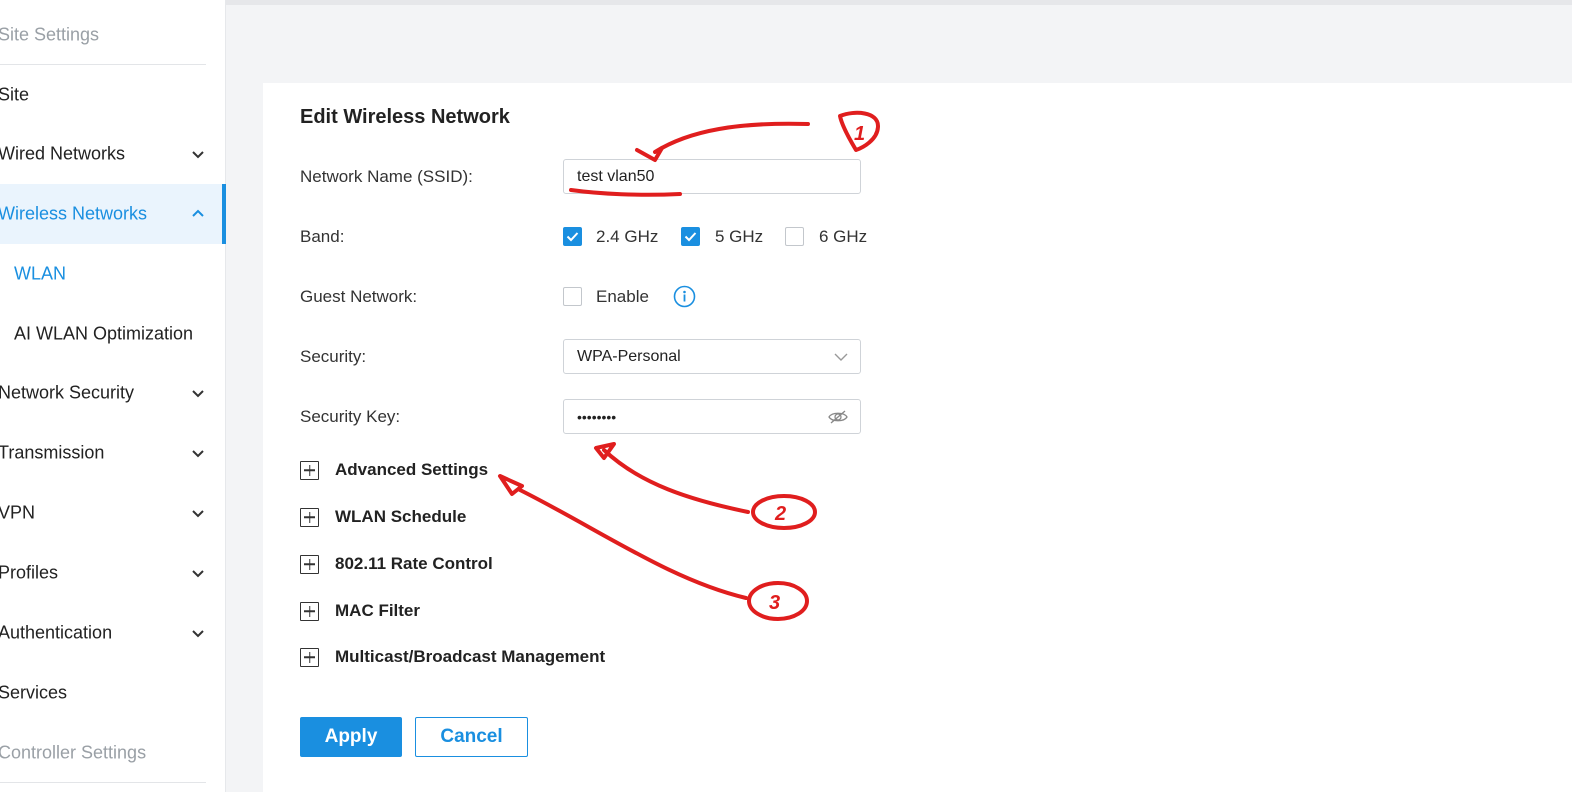 The width and height of the screenshot is (1572, 792). What do you see at coordinates (622, 296) in the screenshot?
I see `guest-enable-label: Enable` at bounding box center [622, 296].